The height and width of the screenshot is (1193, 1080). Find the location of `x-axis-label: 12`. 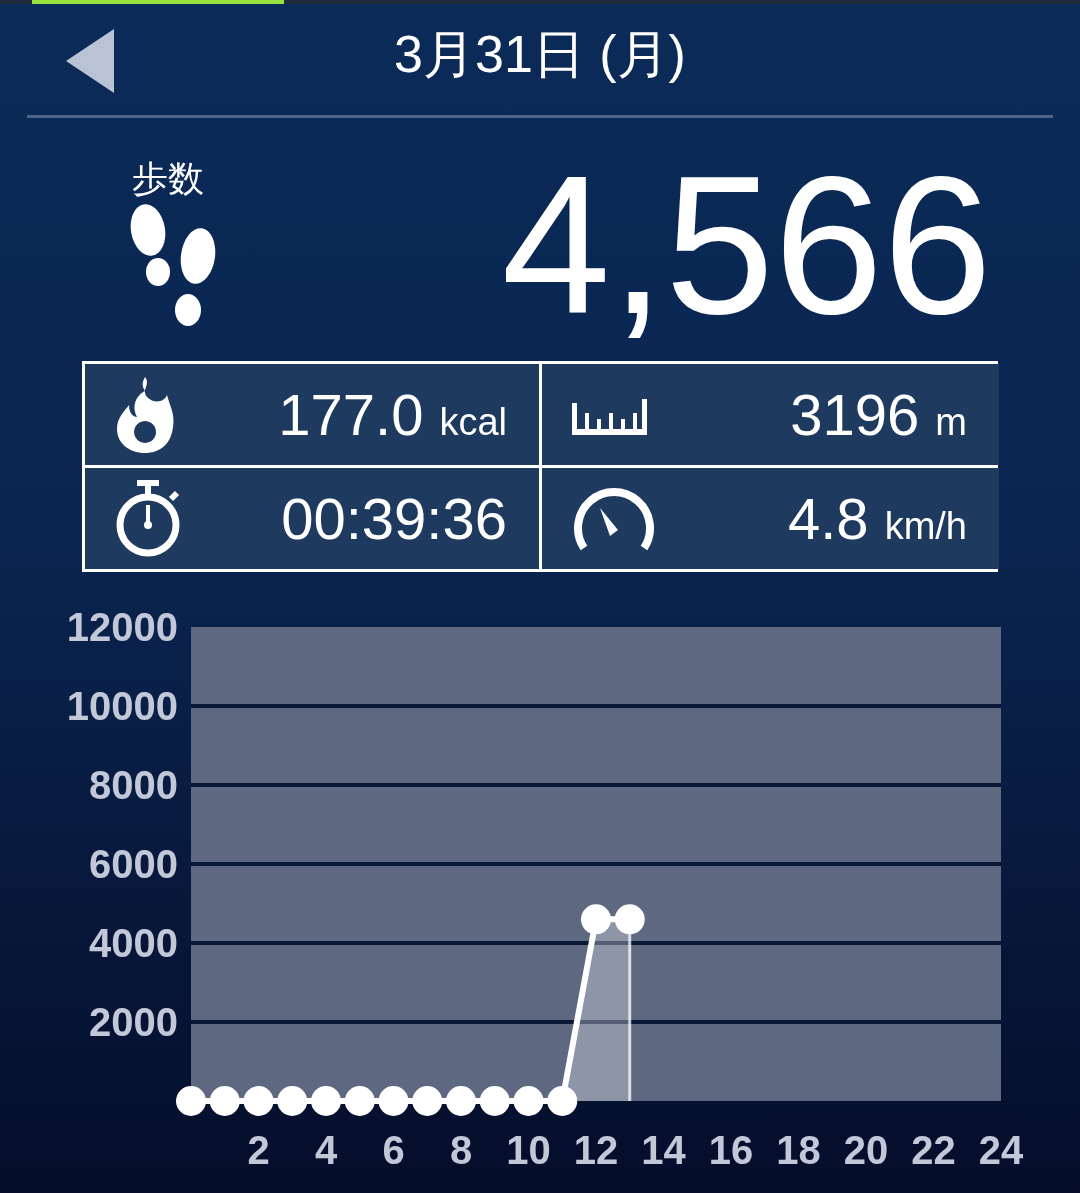

x-axis-label: 12 is located at coordinates (596, 1150).